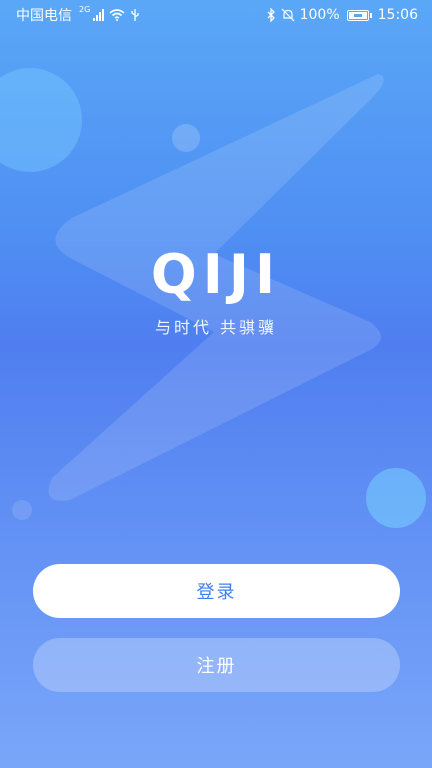  Describe the element at coordinates (41, 120) in the screenshot. I see `decor-circle-top-left` at that location.